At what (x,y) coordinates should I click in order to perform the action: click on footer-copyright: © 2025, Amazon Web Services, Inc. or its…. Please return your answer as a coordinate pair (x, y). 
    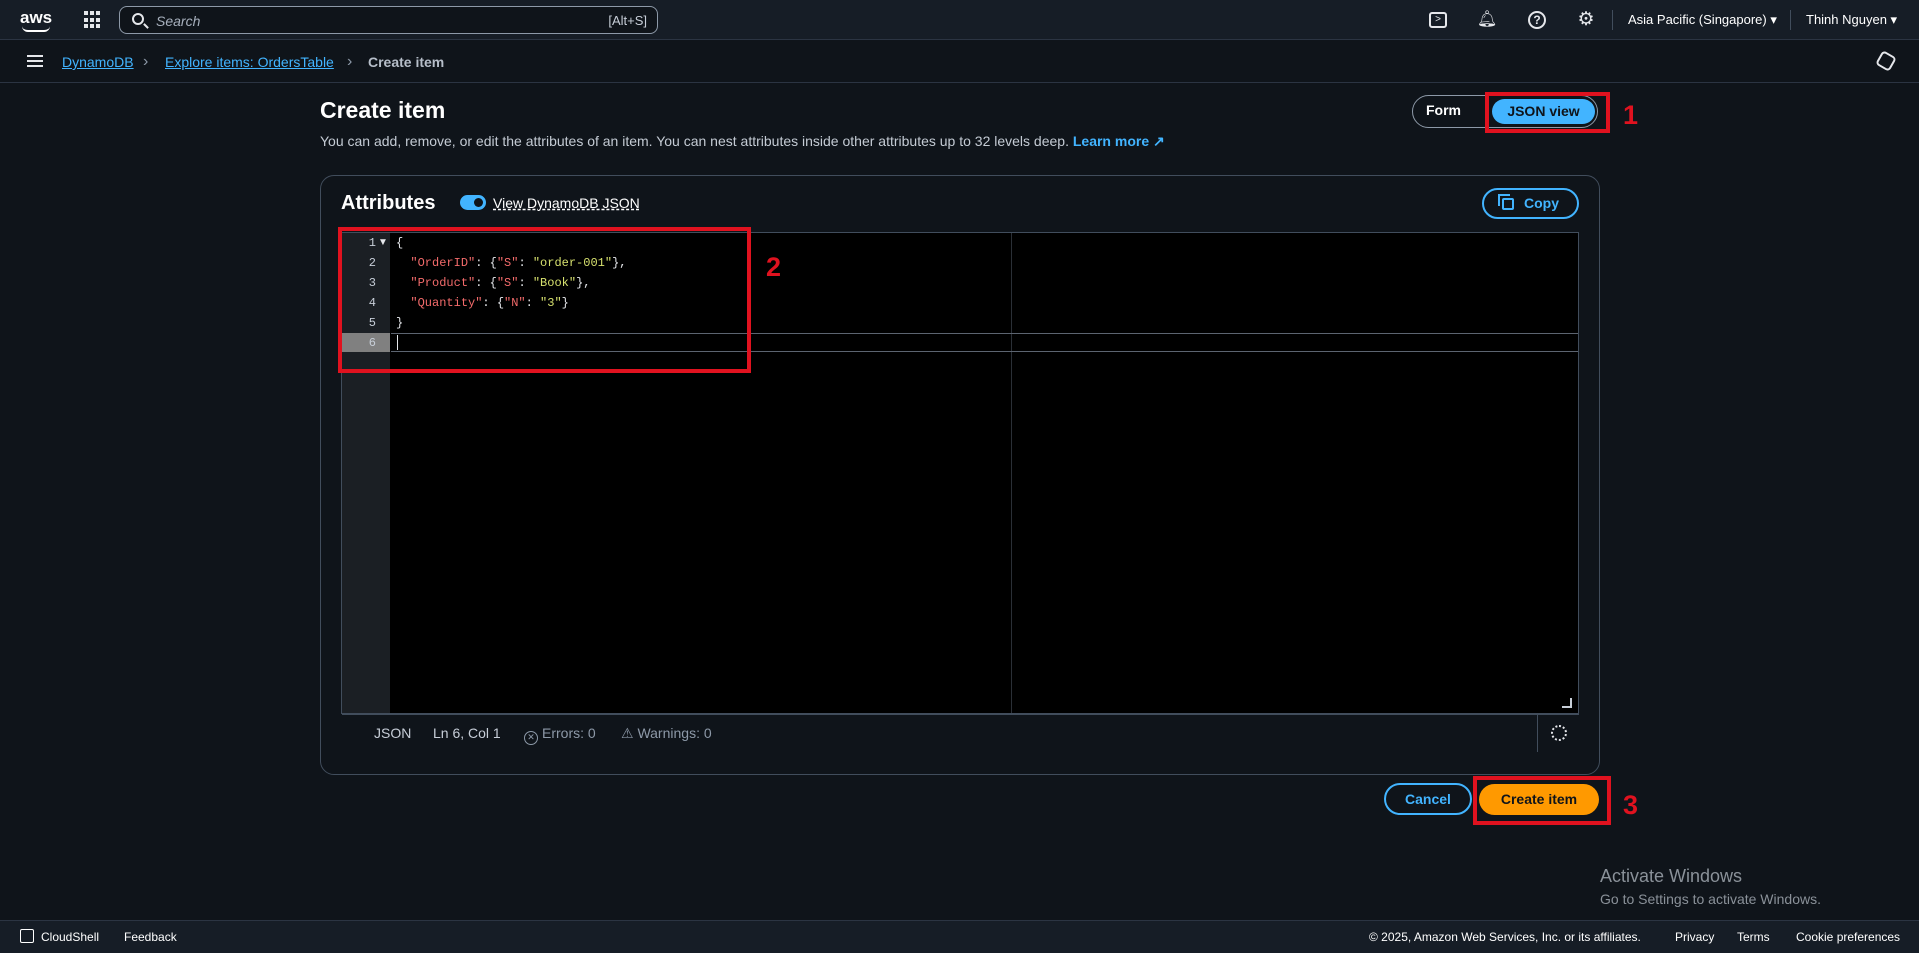
    Looking at the image, I should click on (1505, 937).